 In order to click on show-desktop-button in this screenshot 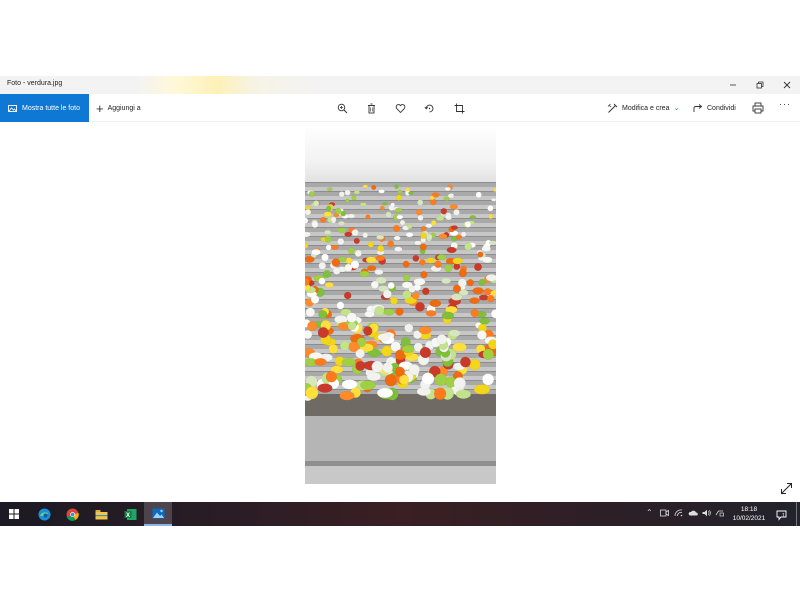, I will do `click(796, 514)`.